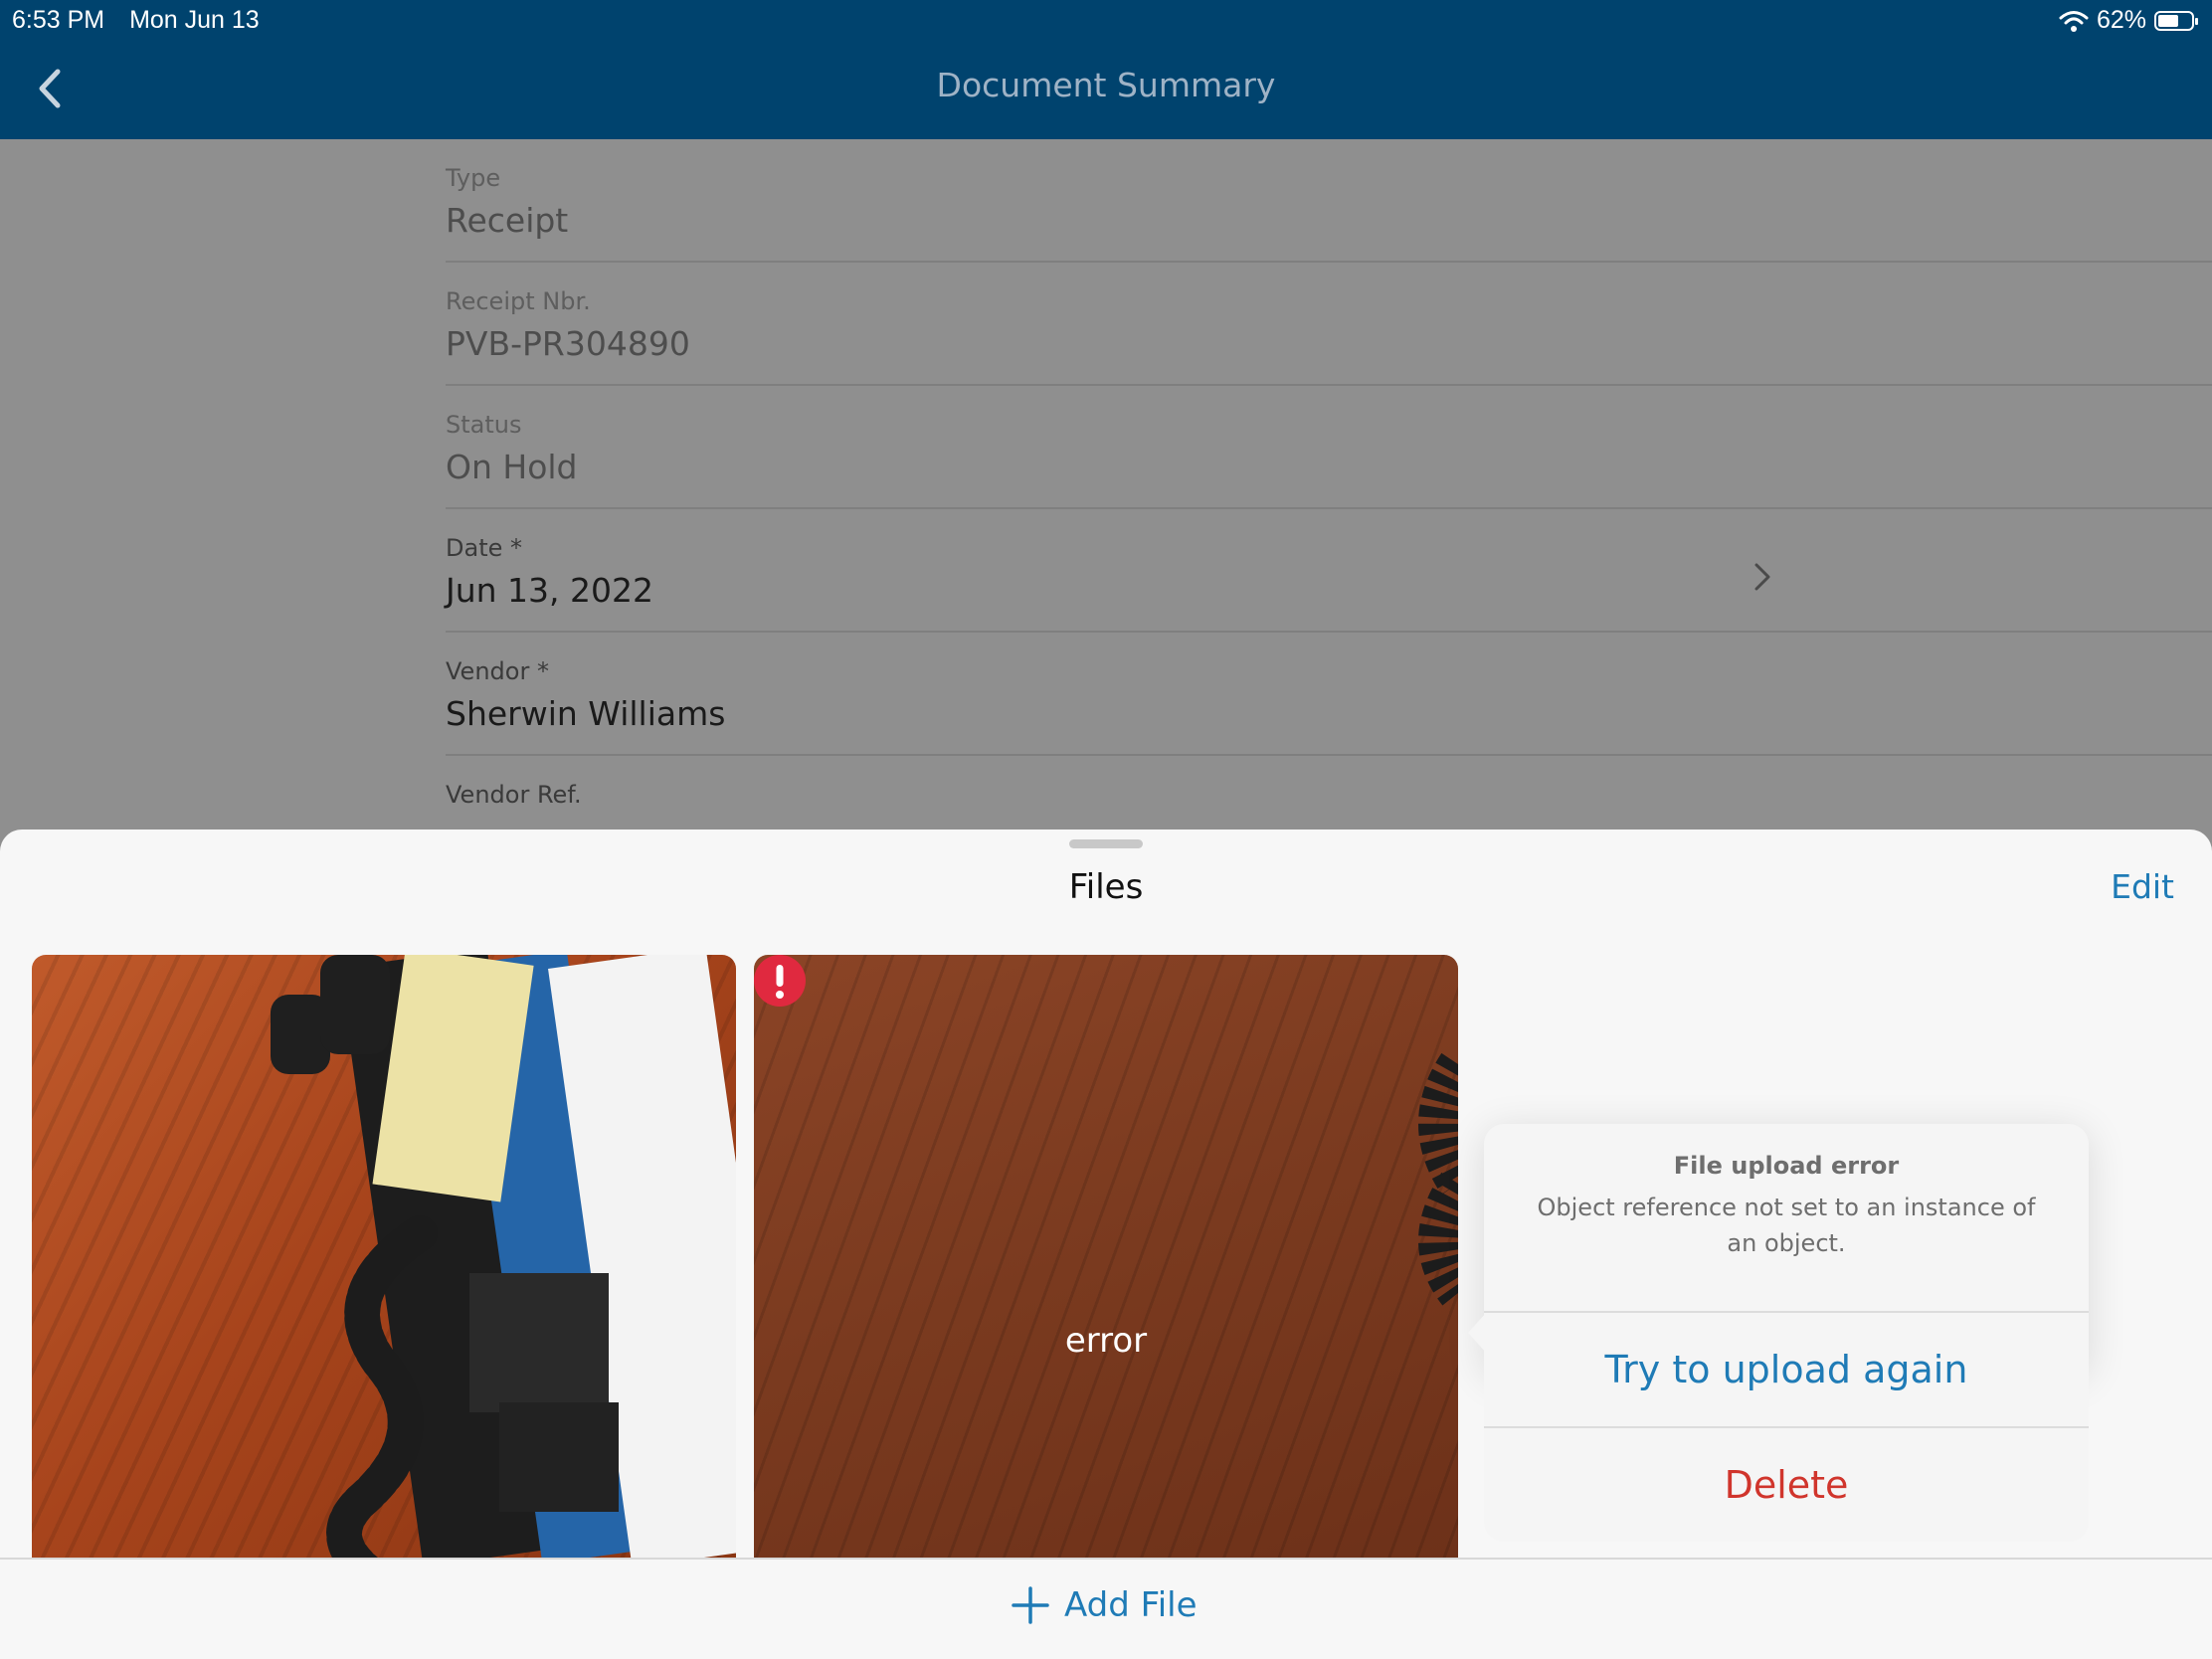 Image resolution: width=2212 pixels, height=1659 pixels. What do you see at coordinates (58, 20) in the screenshot?
I see `status-time: 6:53 PM` at bounding box center [58, 20].